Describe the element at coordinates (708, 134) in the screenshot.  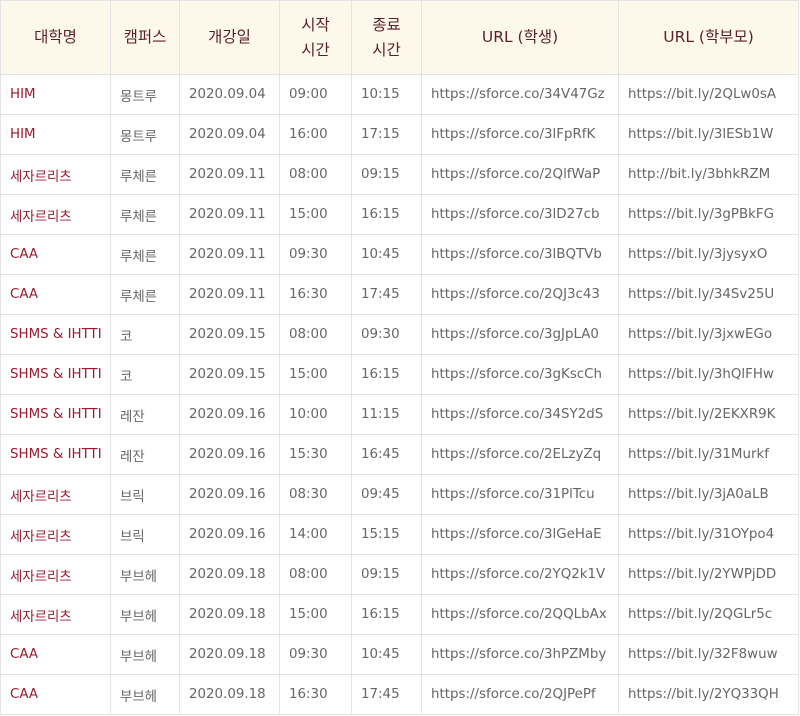
I see `cell-url-parent-link: https://bit.ly/3lESb1W` at that location.